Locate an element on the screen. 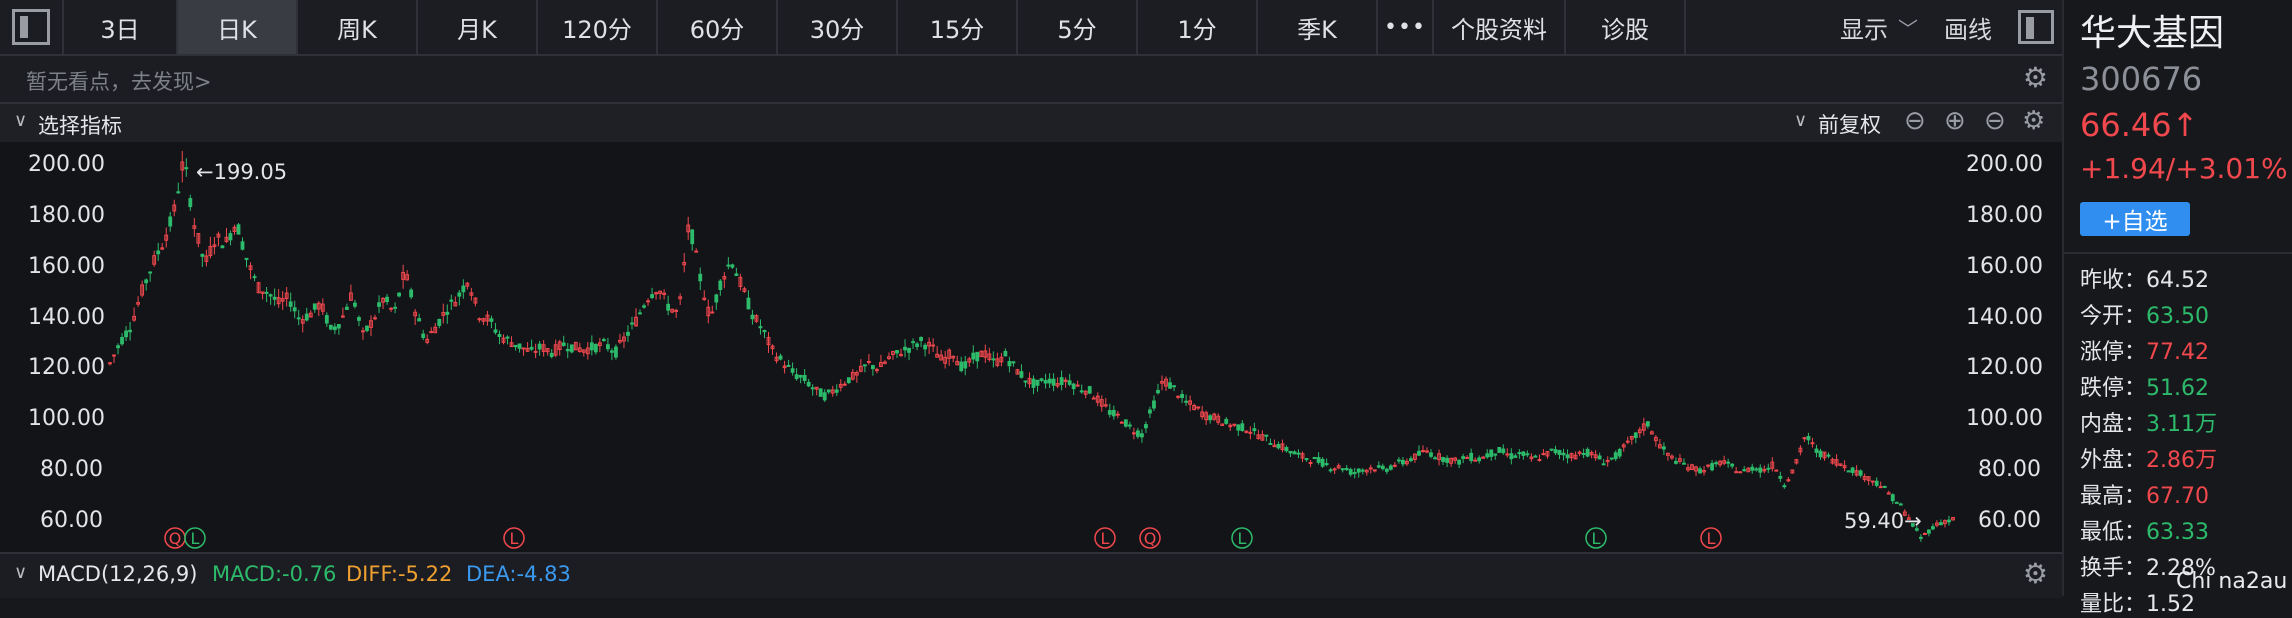 Image resolution: width=2292 pixels, height=618 pixels. sidebar-toggle-button is located at coordinates (32, 27).